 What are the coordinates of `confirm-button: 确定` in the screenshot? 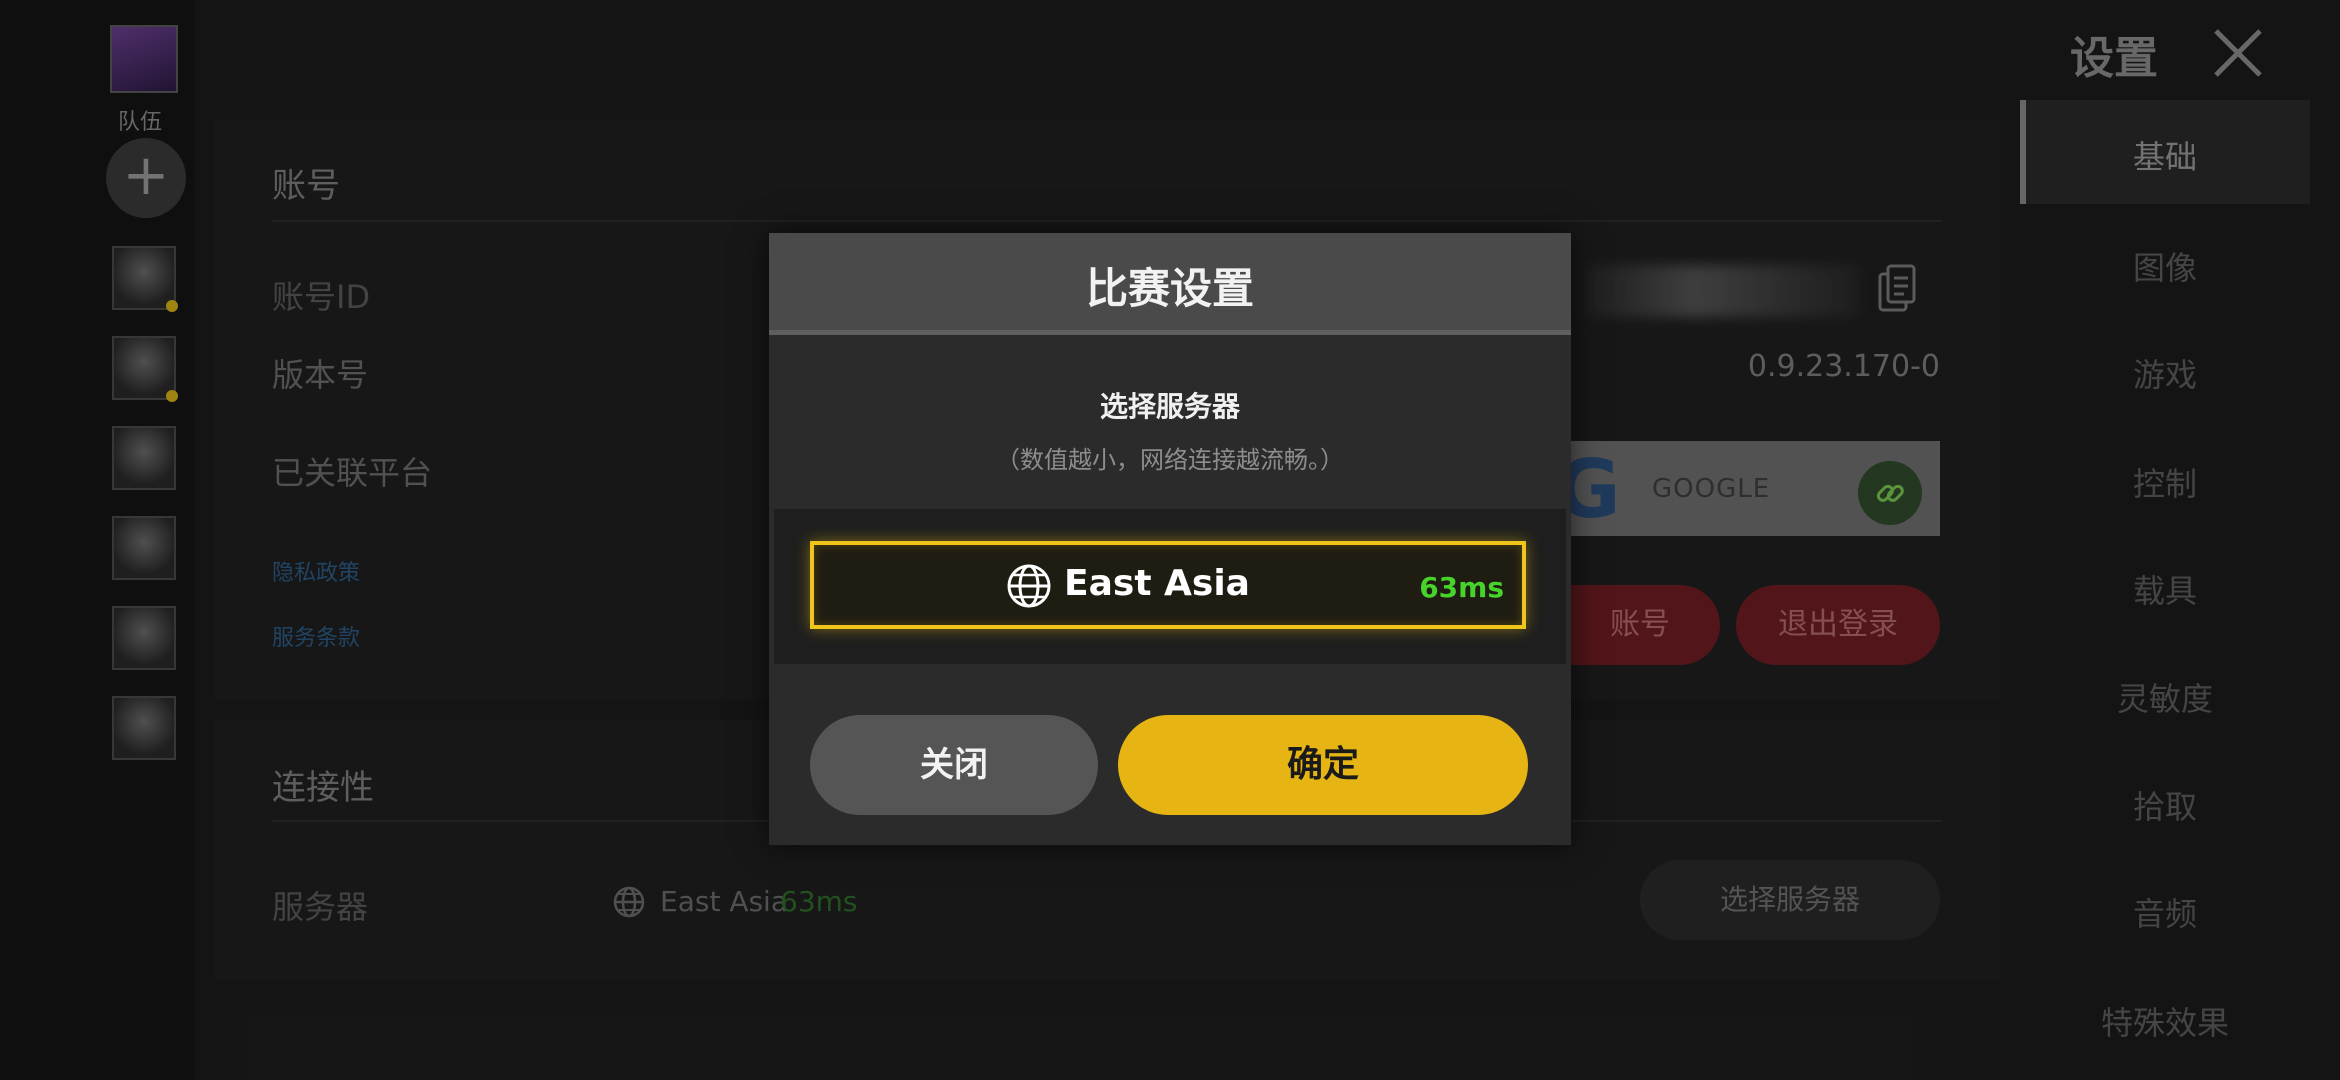 It's located at (1323, 765).